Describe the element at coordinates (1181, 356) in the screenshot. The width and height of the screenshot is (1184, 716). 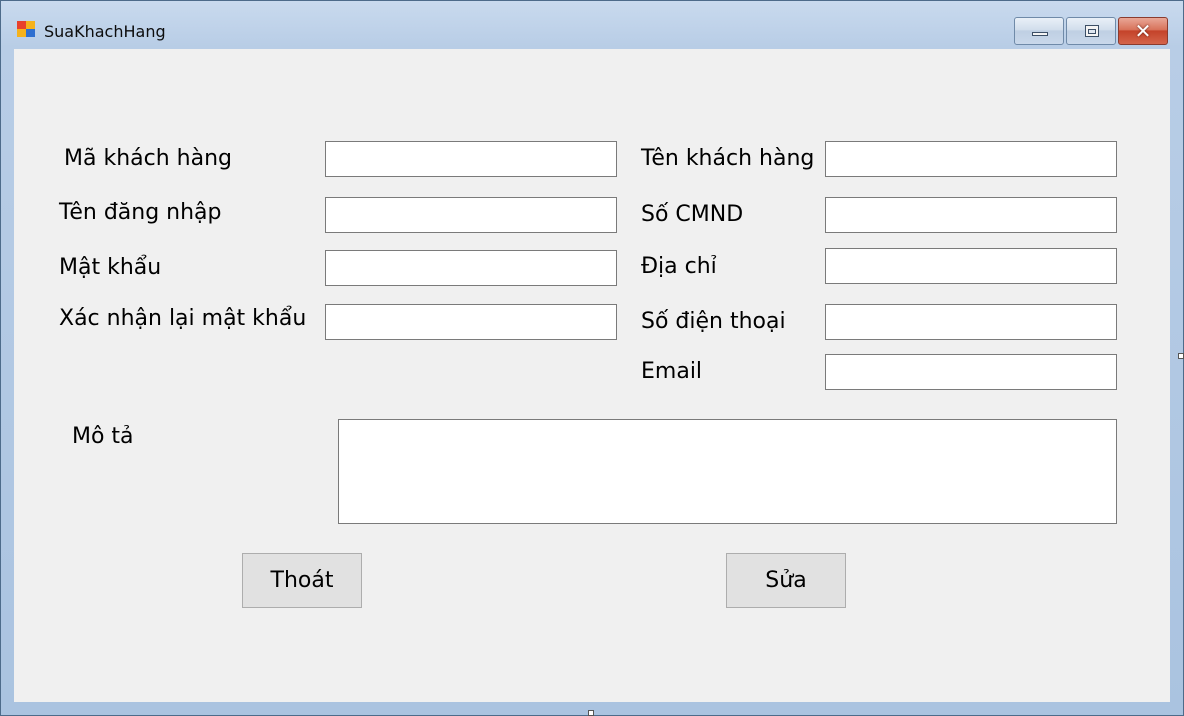
I see `resize-handle-right` at that location.